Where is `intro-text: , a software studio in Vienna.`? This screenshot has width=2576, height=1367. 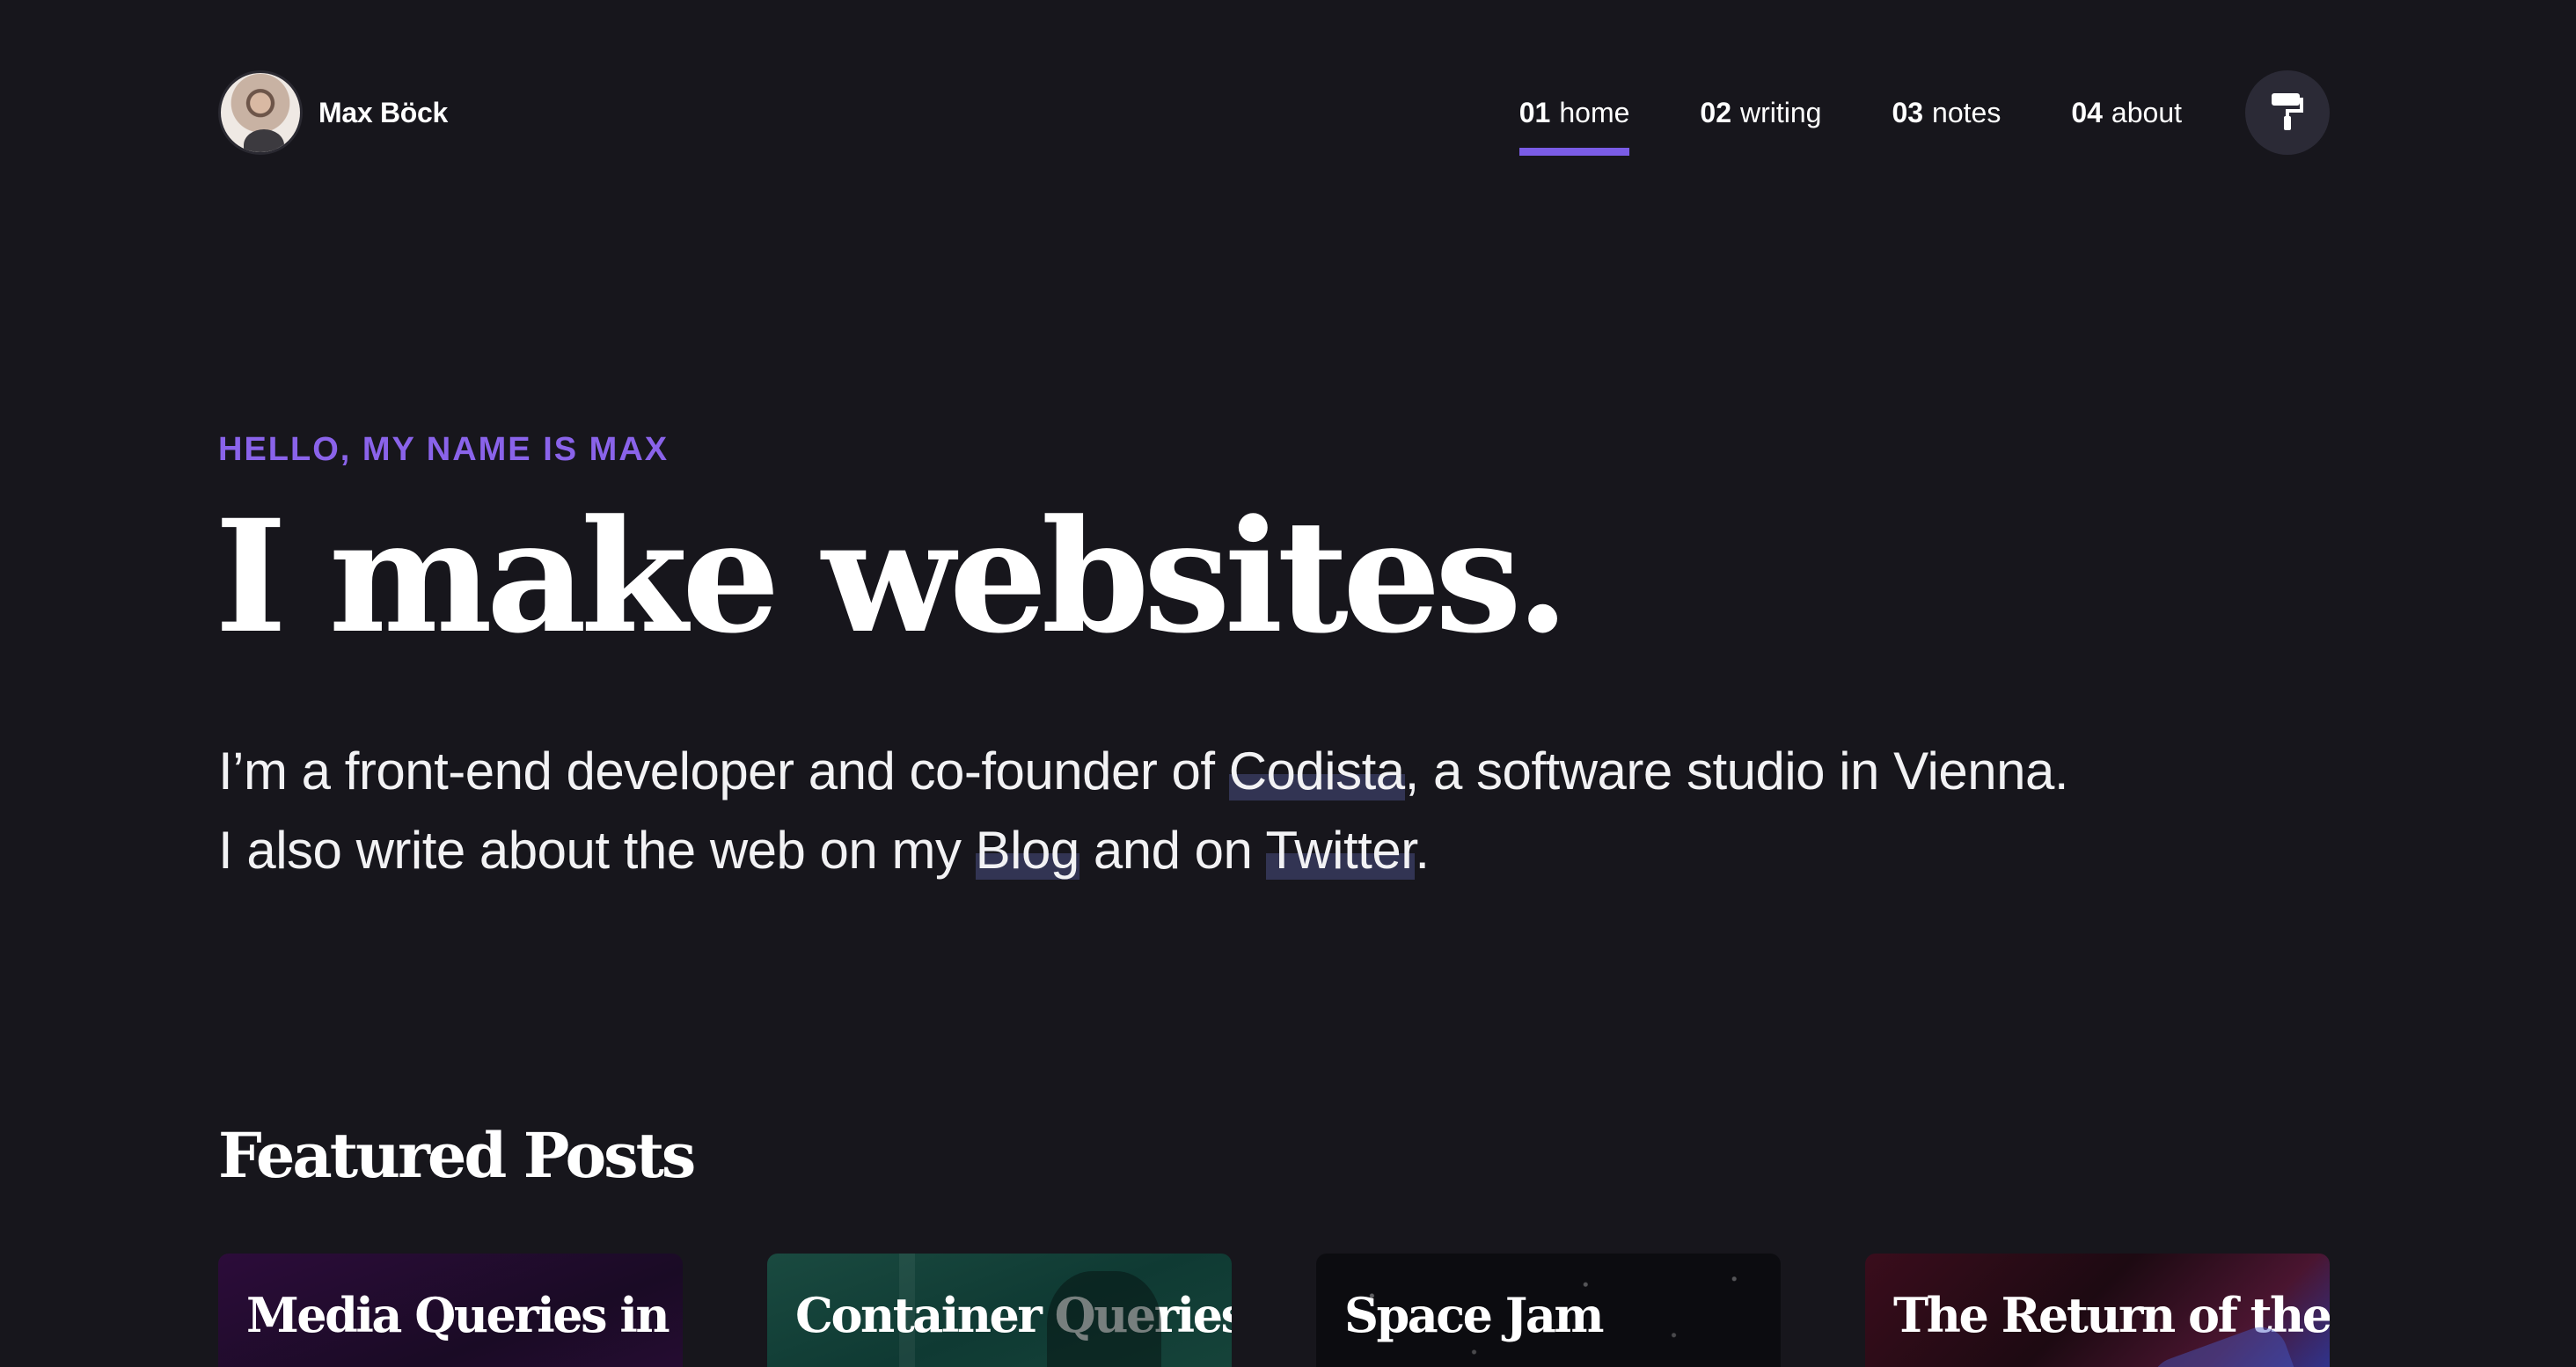 intro-text: , a software studio in Vienna. is located at coordinates (1736, 771).